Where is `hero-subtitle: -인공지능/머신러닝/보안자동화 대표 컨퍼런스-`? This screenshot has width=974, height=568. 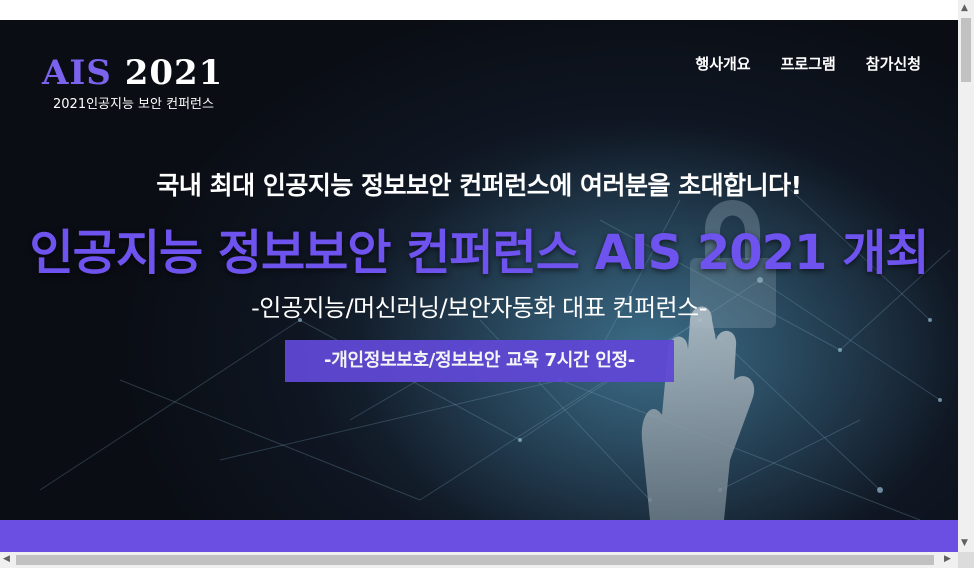 hero-subtitle: -인공지능/머신러닝/보안자동화 대표 컨퍼런스- is located at coordinates (479, 308).